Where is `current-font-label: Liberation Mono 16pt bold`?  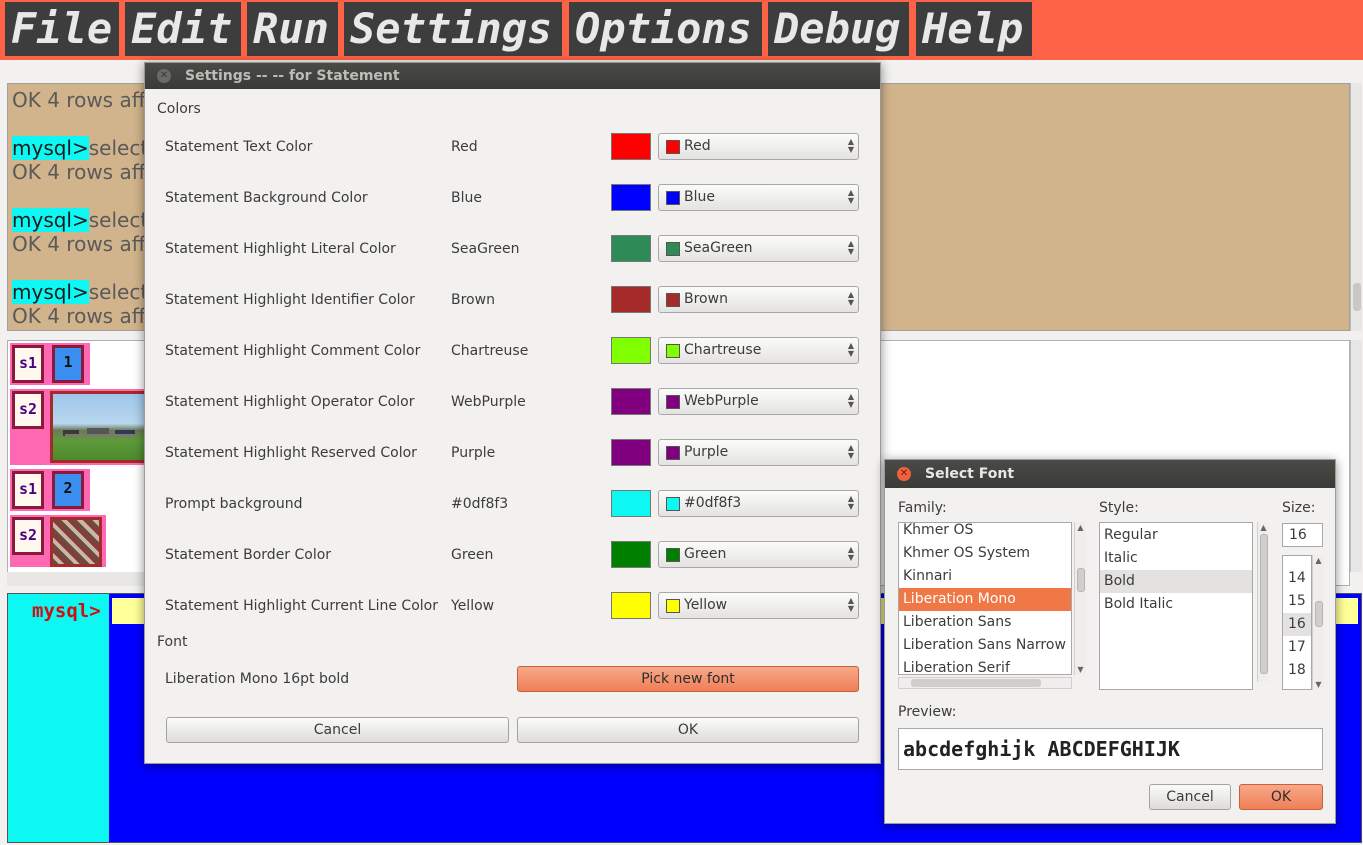 current-font-label: Liberation Mono 16pt bold is located at coordinates (257, 679).